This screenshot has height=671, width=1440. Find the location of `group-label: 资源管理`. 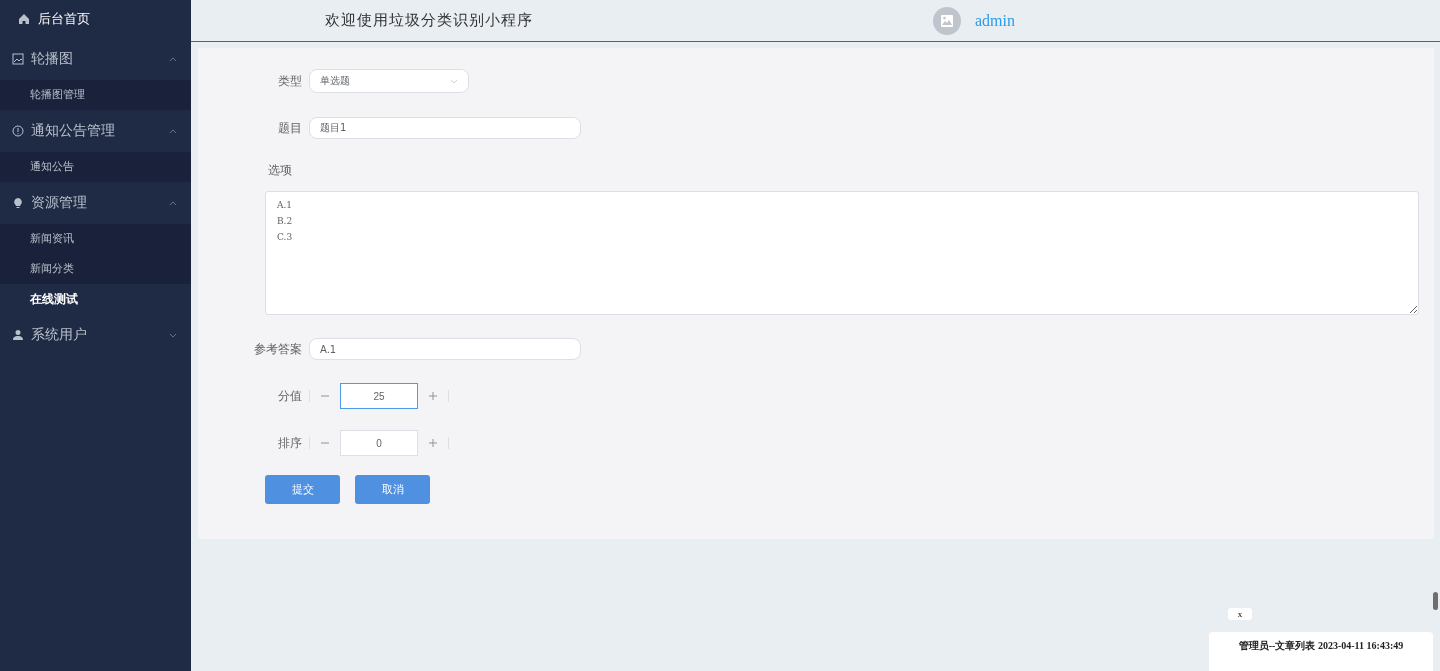

group-label: 资源管理 is located at coordinates (59, 203).